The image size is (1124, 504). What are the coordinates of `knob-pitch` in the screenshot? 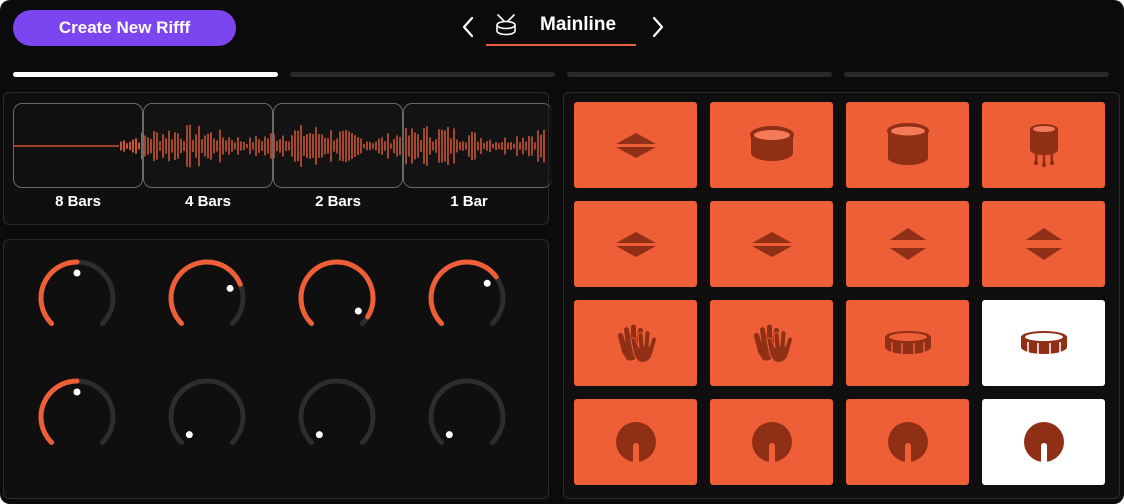 It's located at (77, 305).